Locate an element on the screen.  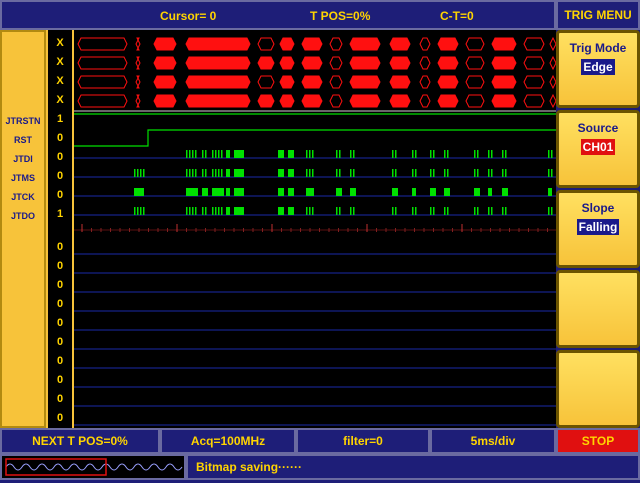
trig-mode-value: Edge is located at coordinates (598, 67).